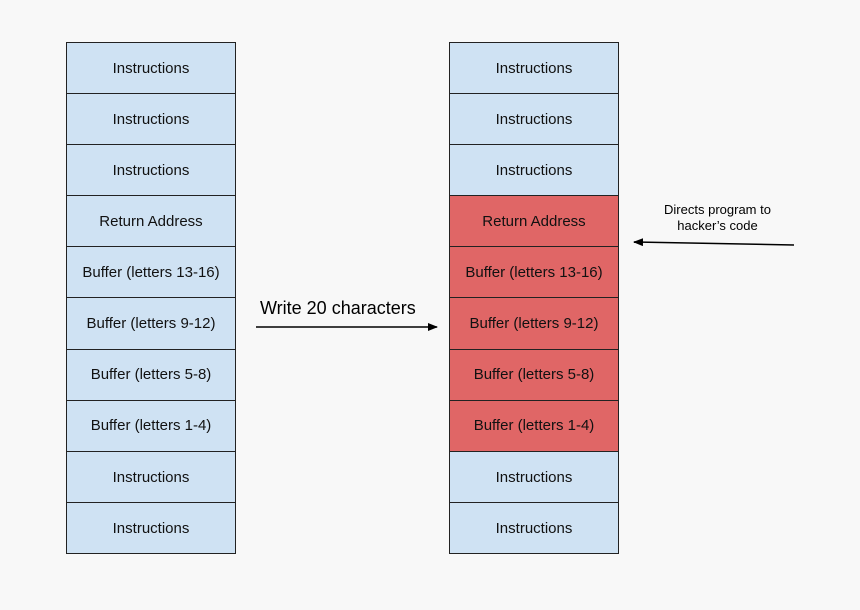 The image size is (860, 610). I want to click on write-arrow-label: Write 20 characters, so click(338, 308).